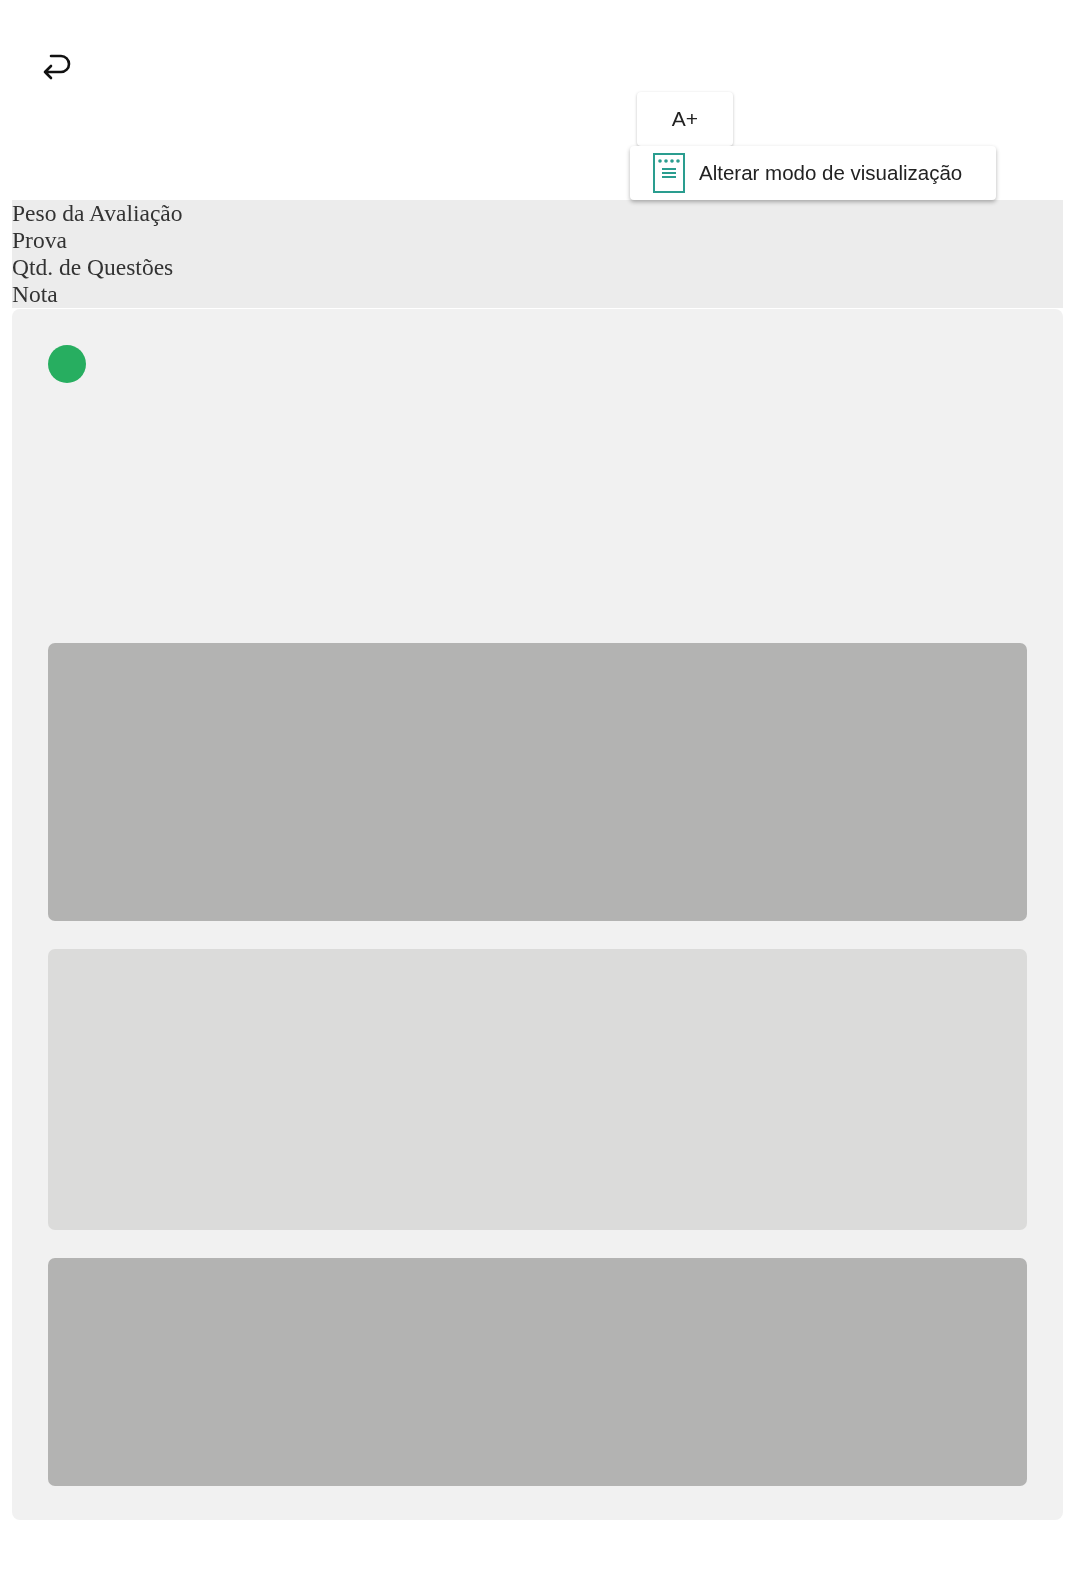  I want to click on view-mode-button: Alterar modo de visualização, so click(813, 173).